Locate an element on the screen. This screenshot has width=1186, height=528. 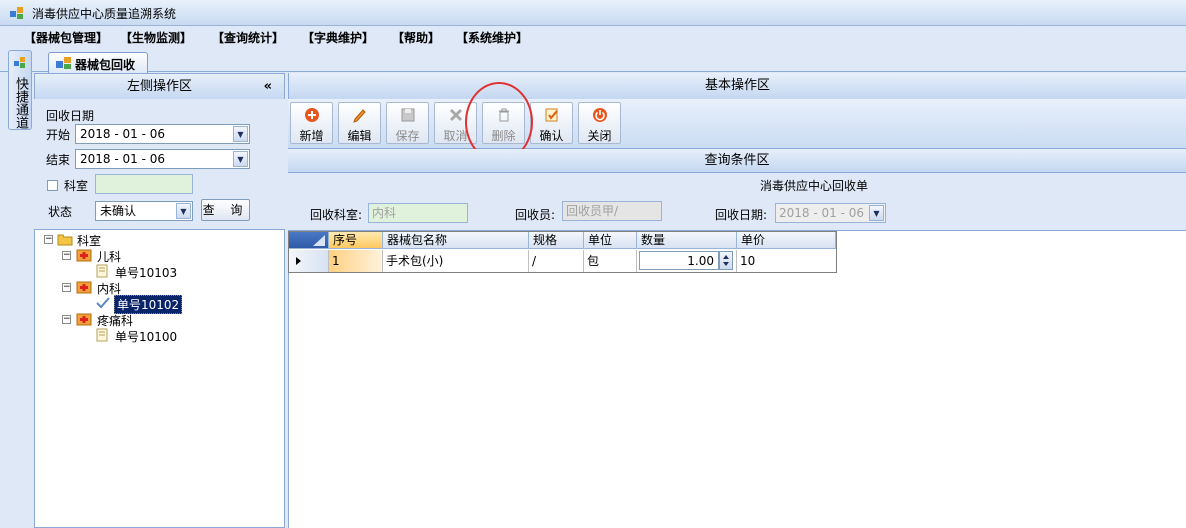
edit-button-label: 编辑 is located at coordinates (359, 136).